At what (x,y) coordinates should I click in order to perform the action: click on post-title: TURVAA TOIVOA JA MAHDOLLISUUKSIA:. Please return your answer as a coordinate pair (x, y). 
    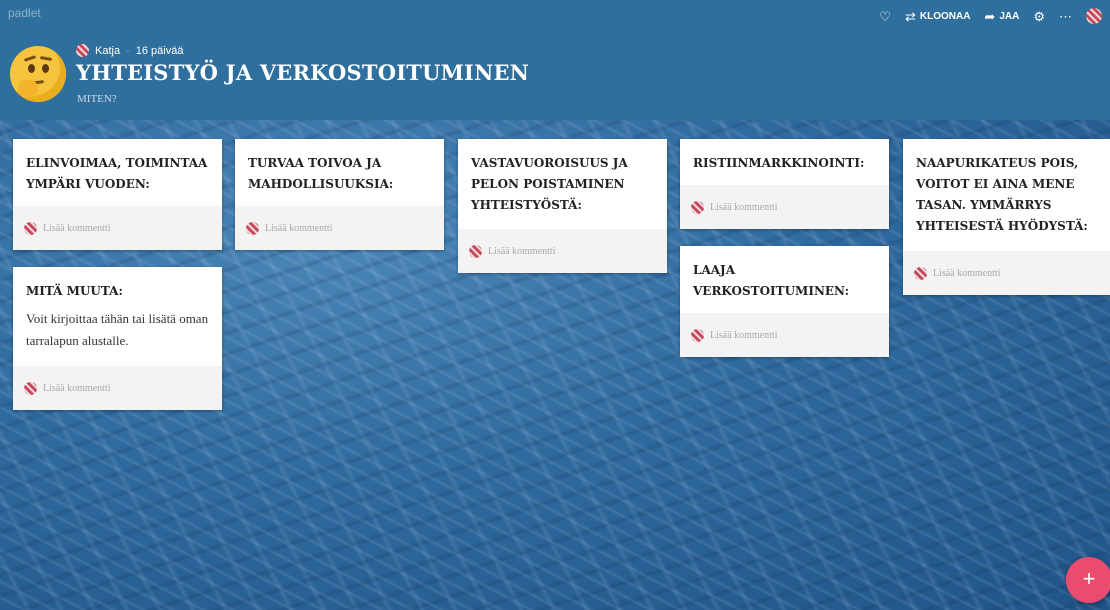
    Looking at the image, I should click on (321, 173).